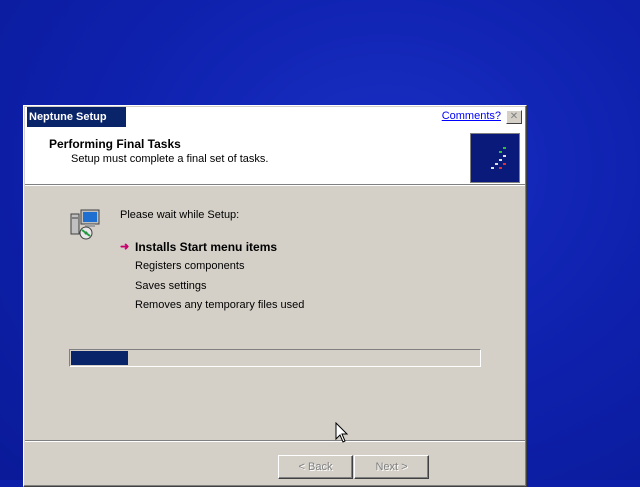 This screenshot has height=487, width=640. I want to click on task-item: Saves settings, so click(171, 286).